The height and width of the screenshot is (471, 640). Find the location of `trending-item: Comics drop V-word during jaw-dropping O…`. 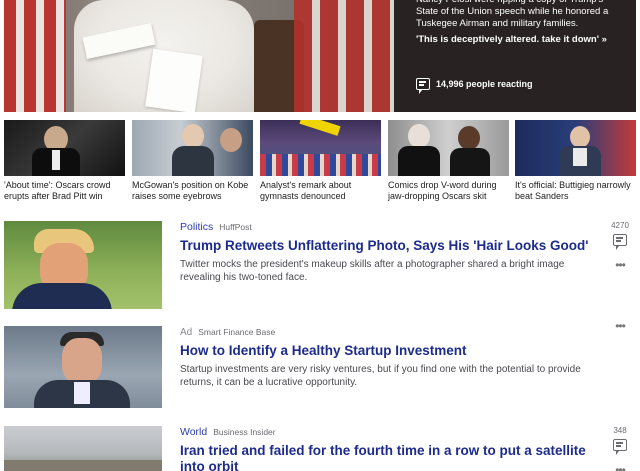

trending-item: Comics drop V-word during jaw-dropping O… is located at coordinates (448, 161).